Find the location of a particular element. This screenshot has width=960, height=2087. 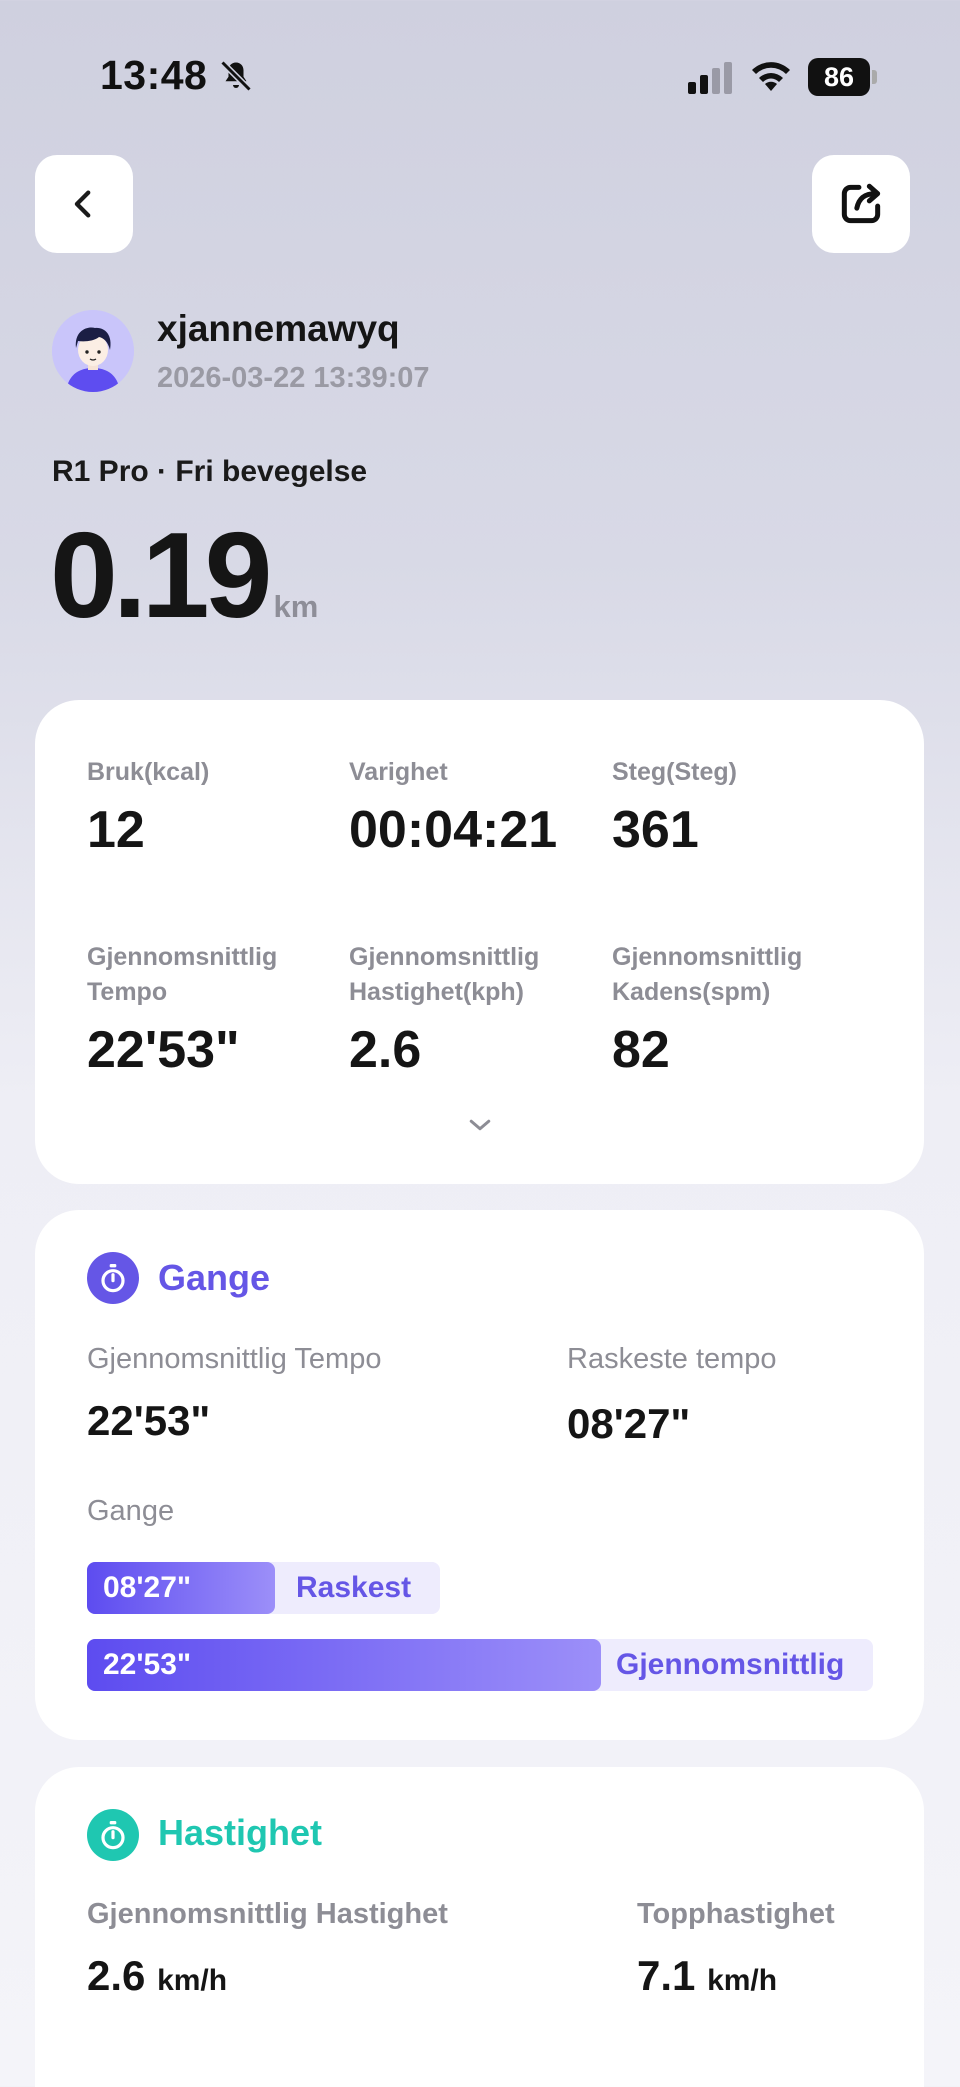

activity-datetime: 2026-03-22 13:39:07 is located at coordinates (293, 378).